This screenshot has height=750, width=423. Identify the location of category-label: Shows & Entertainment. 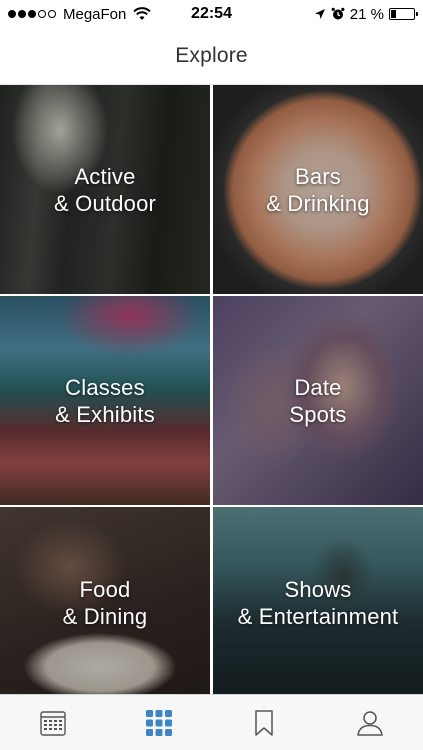
(318, 602).